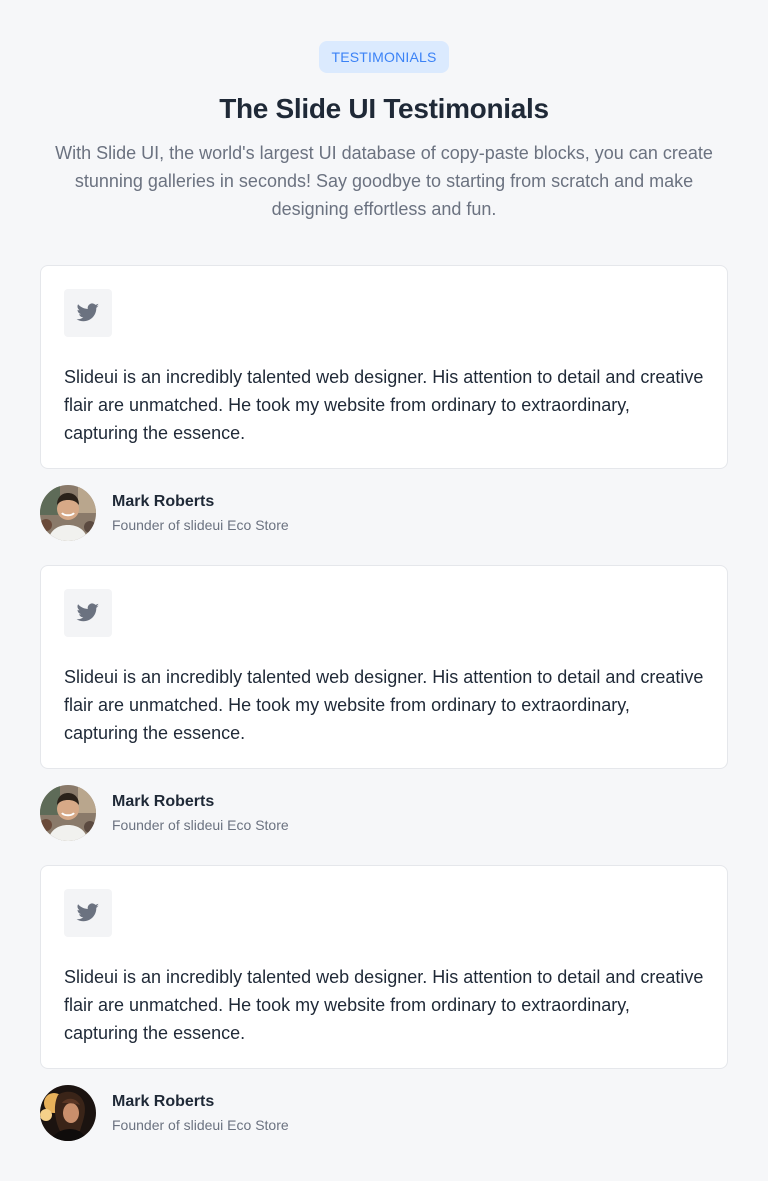 The width and height of the screenshot is (768, 1181). What do you see at coordinates (384, 57) in the screenshot?
I see `testimonials-badge: TESTIMONIALS` at bounding box center [384, 57].